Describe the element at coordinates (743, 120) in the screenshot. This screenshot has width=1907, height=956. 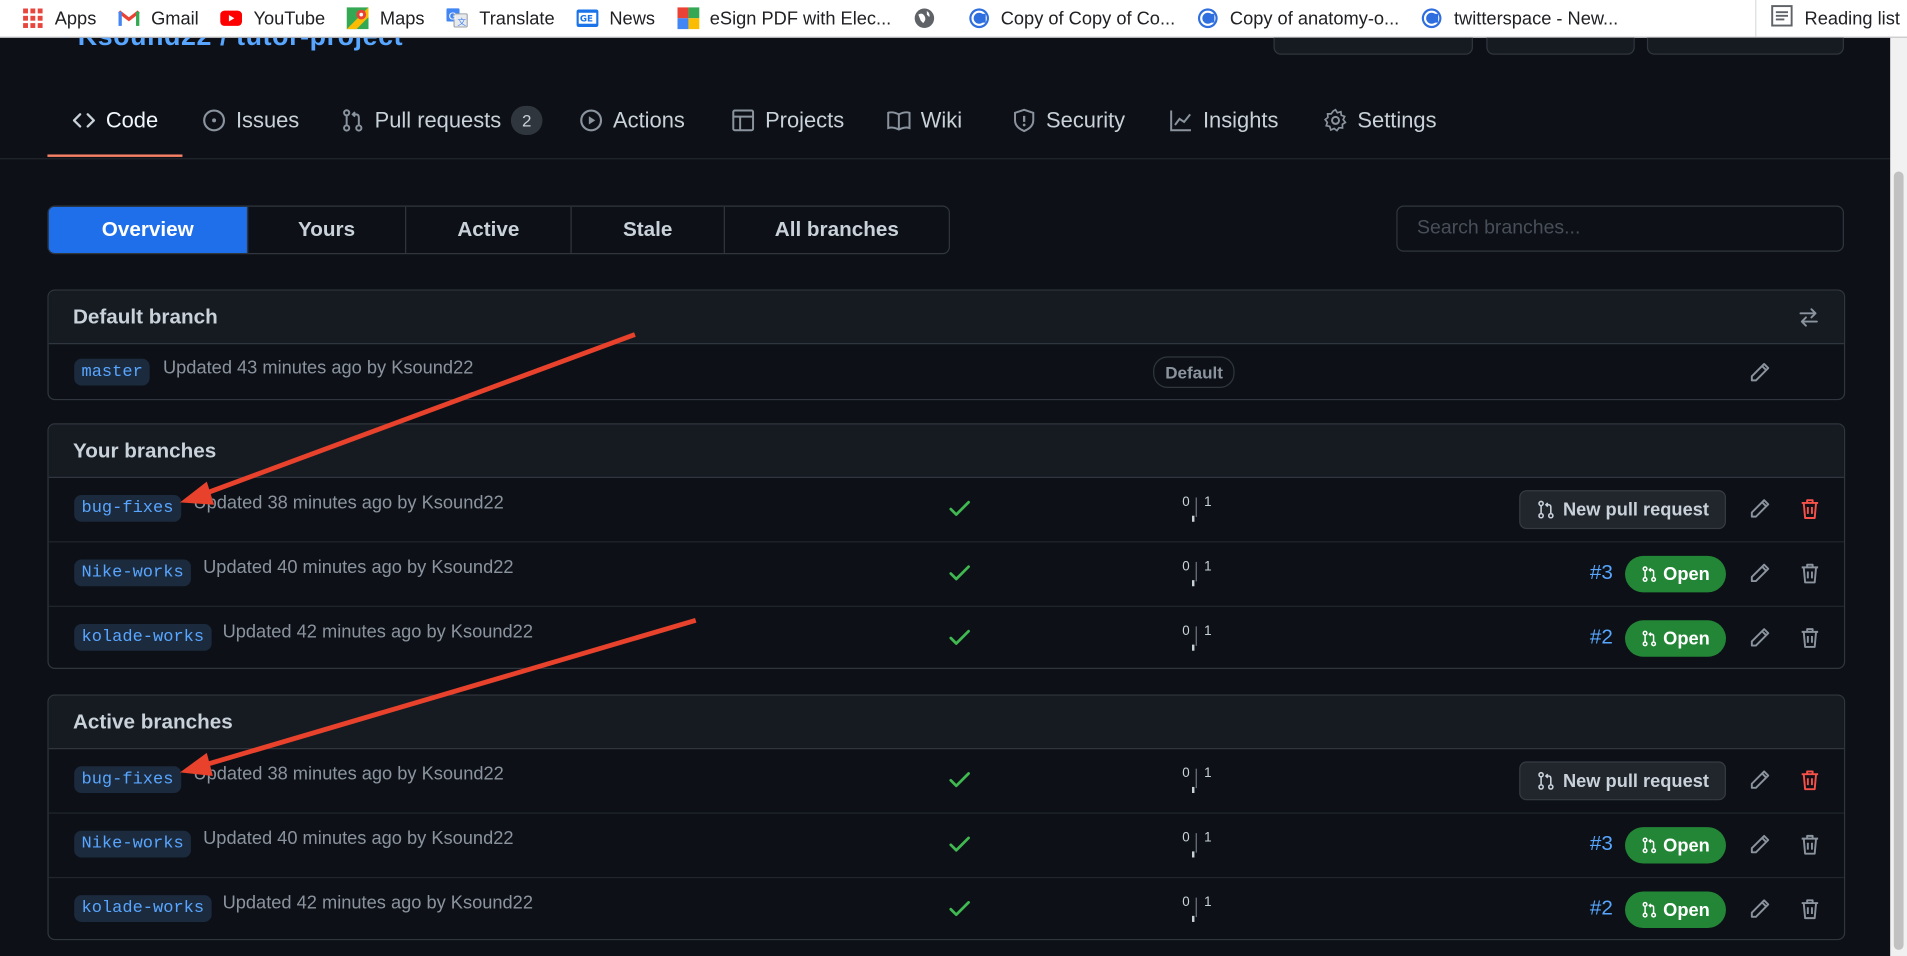
I see `table-icon` at that location.